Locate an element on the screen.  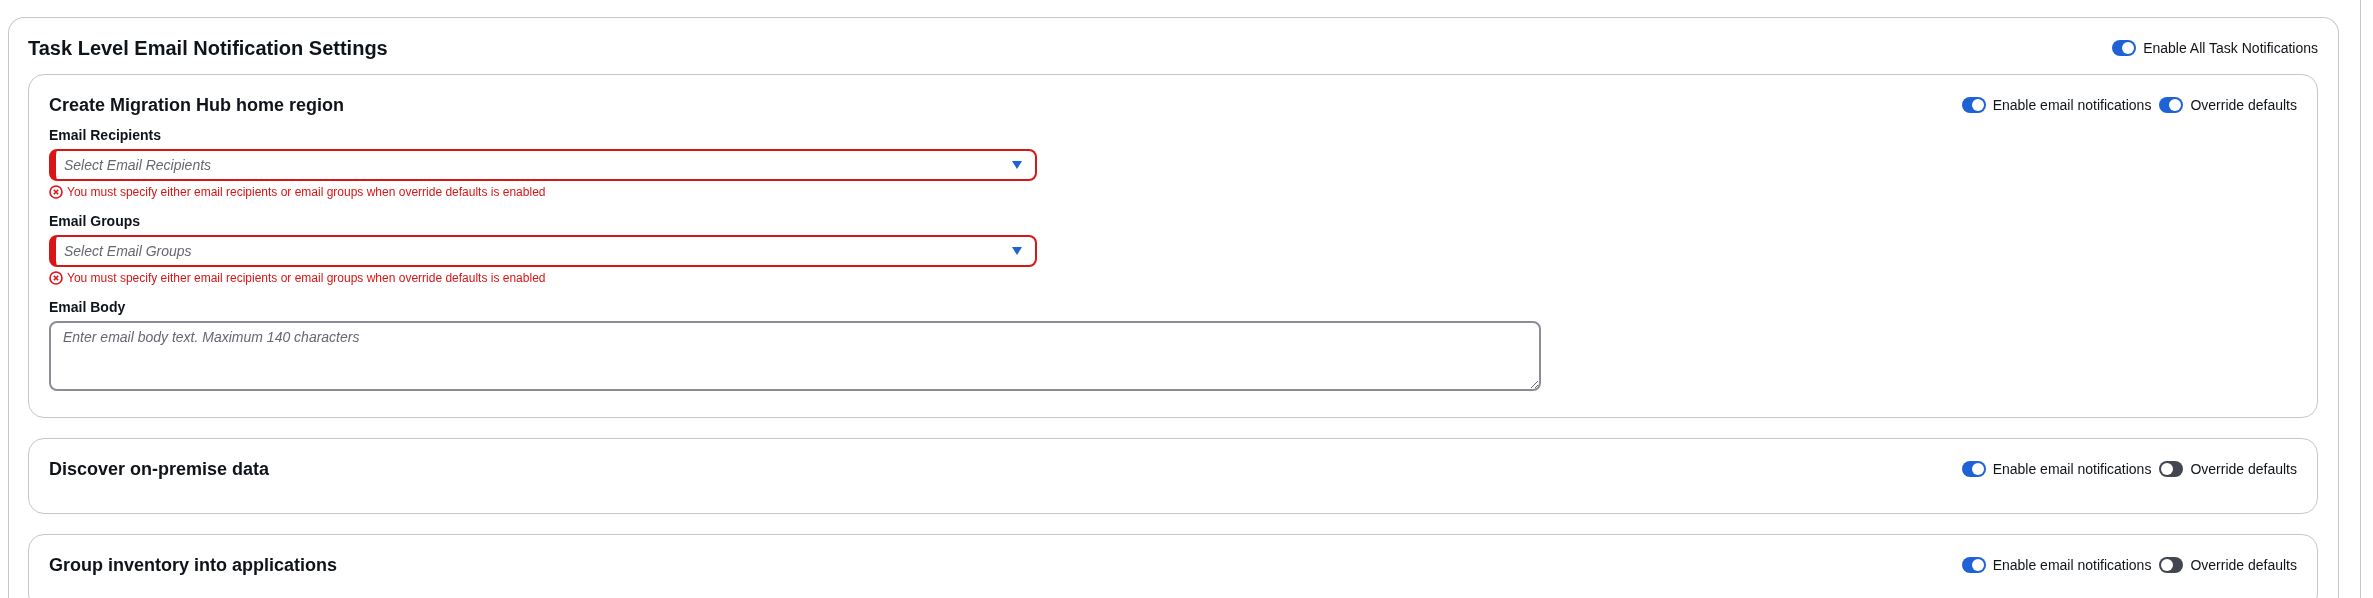
field-label: Email Groups is located at coordinates (95, 221).